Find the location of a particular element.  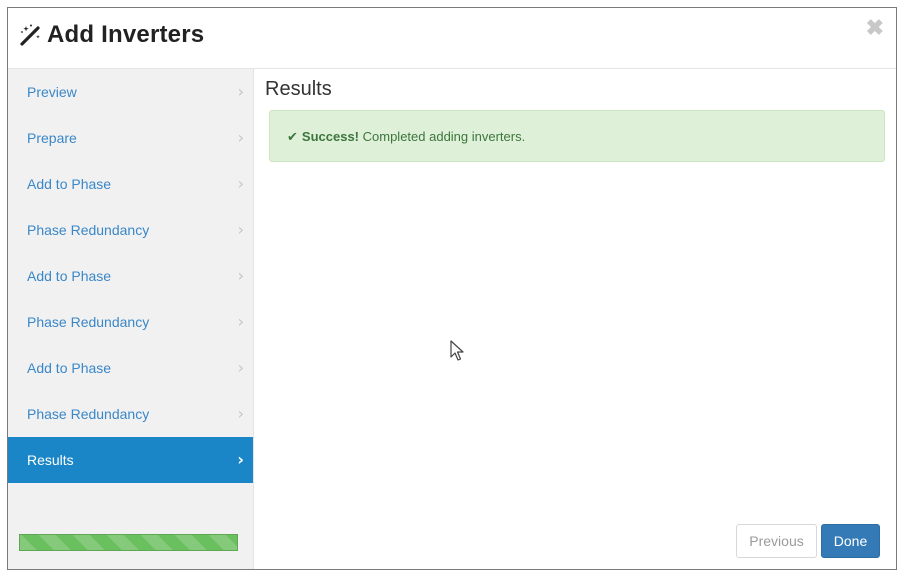

dialog-title: Add Inverters is located at coordinates (126, 34).